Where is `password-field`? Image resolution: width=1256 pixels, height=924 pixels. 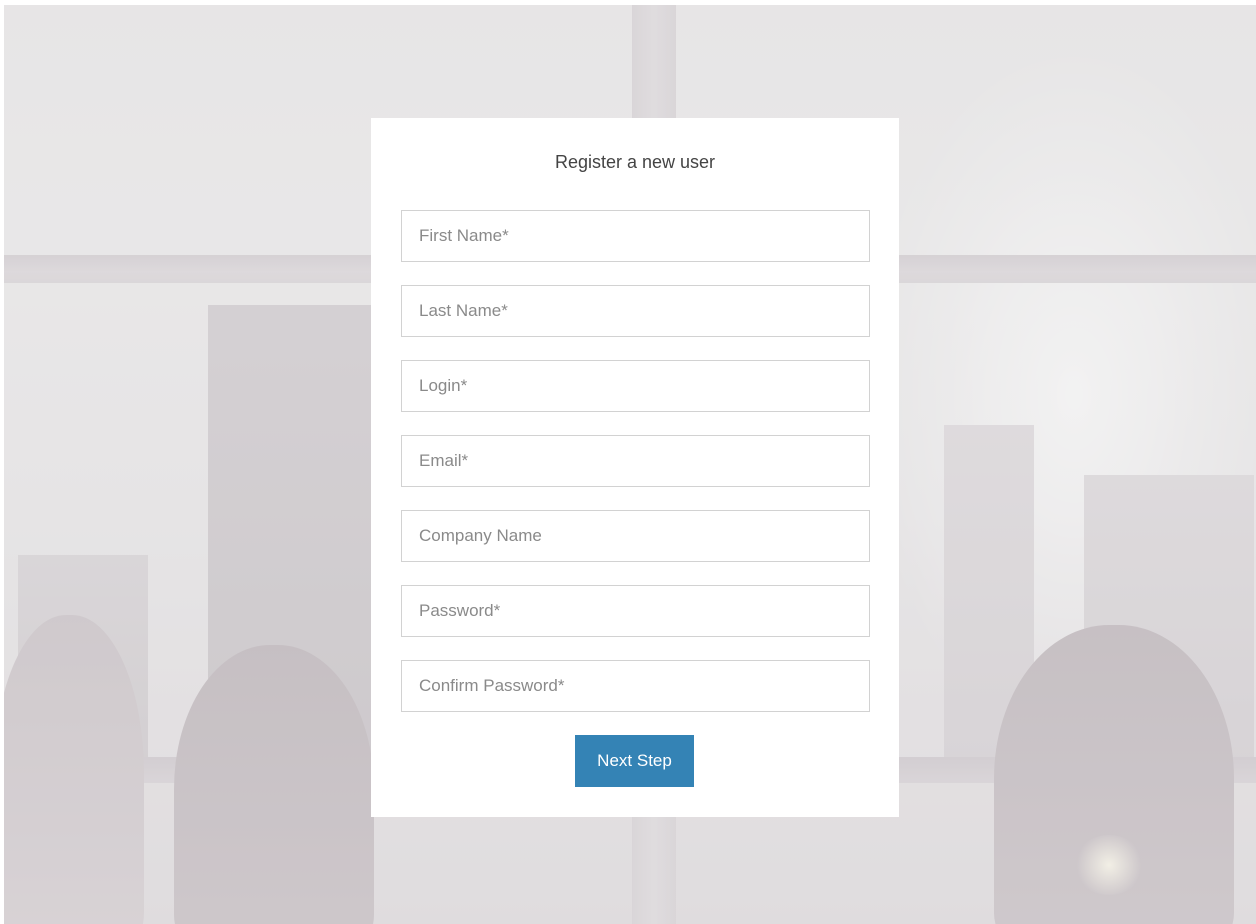
password-field is located at coordinates (635, 611).